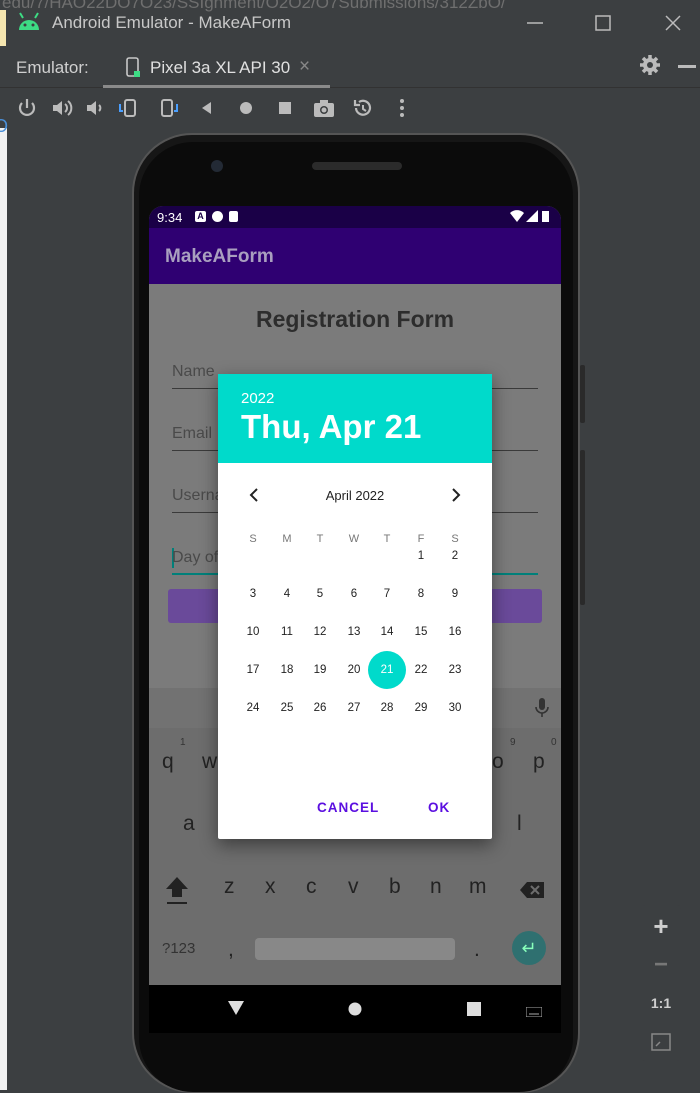 The image size is (700, 1093). Describe the element at coordinates (219, 256) in the screenshot. I see `app-title: MakeAForm` at that location.